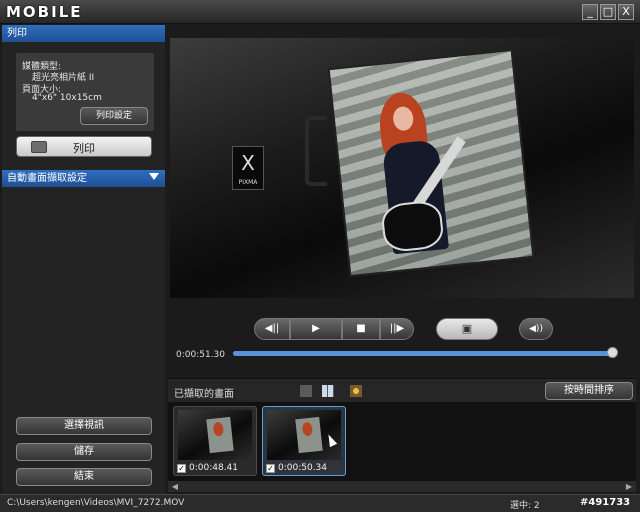 Image resolution: width=640 pixels, height=512 pixels. What do you see at coordinates (402, 486) in the screenshot?
I see `thumbnail-scrollbar: ◀ ▶` at bounding box center [402, 486].